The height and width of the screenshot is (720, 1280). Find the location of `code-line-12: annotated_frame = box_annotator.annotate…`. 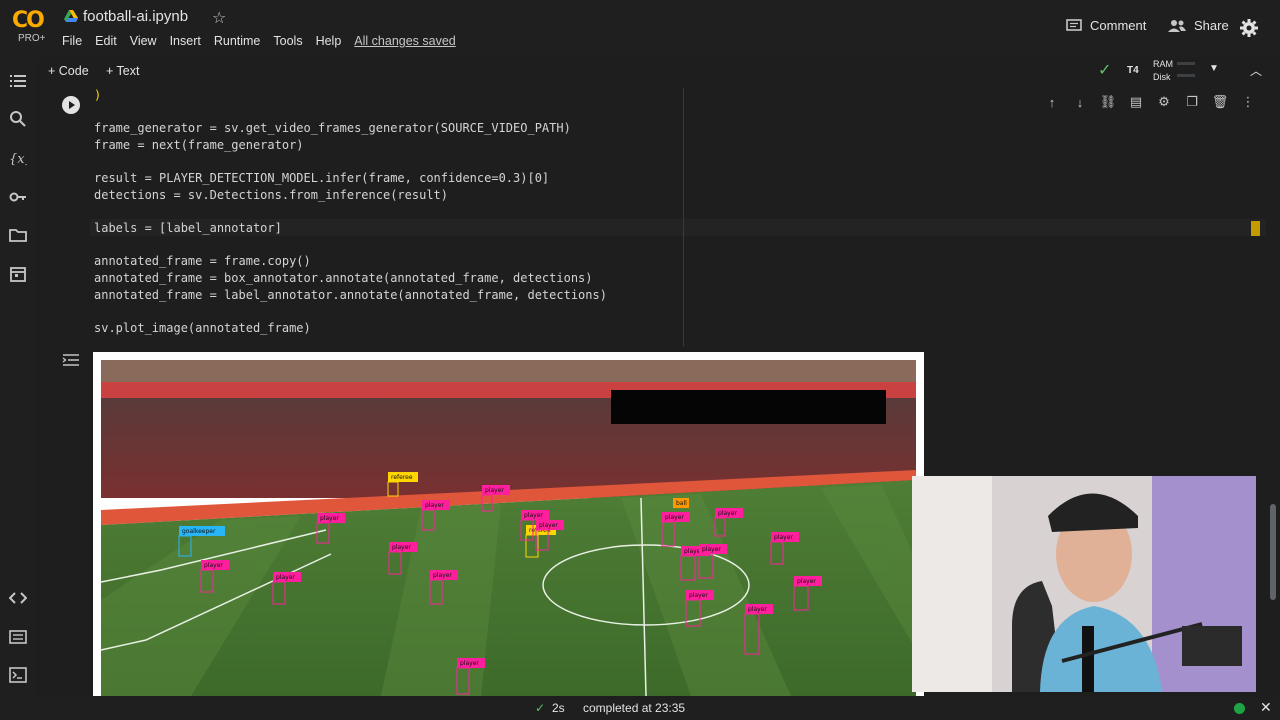

code-line-12: annotated_frame = box_annotator.annotate… is located at coordinates (343, 278).